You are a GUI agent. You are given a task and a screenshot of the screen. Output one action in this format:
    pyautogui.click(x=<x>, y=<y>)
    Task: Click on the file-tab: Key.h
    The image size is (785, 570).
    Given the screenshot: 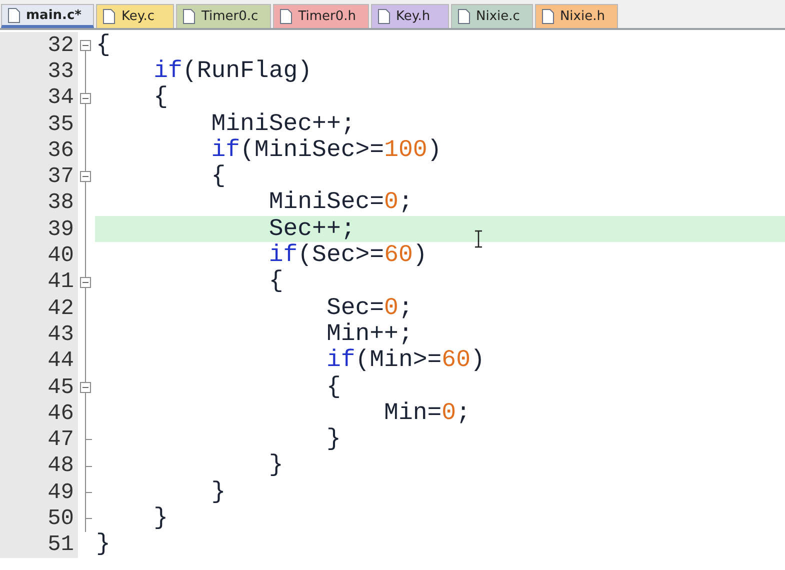 What is the action you would take?
    pyautogui.click(x=410, y=16)
    